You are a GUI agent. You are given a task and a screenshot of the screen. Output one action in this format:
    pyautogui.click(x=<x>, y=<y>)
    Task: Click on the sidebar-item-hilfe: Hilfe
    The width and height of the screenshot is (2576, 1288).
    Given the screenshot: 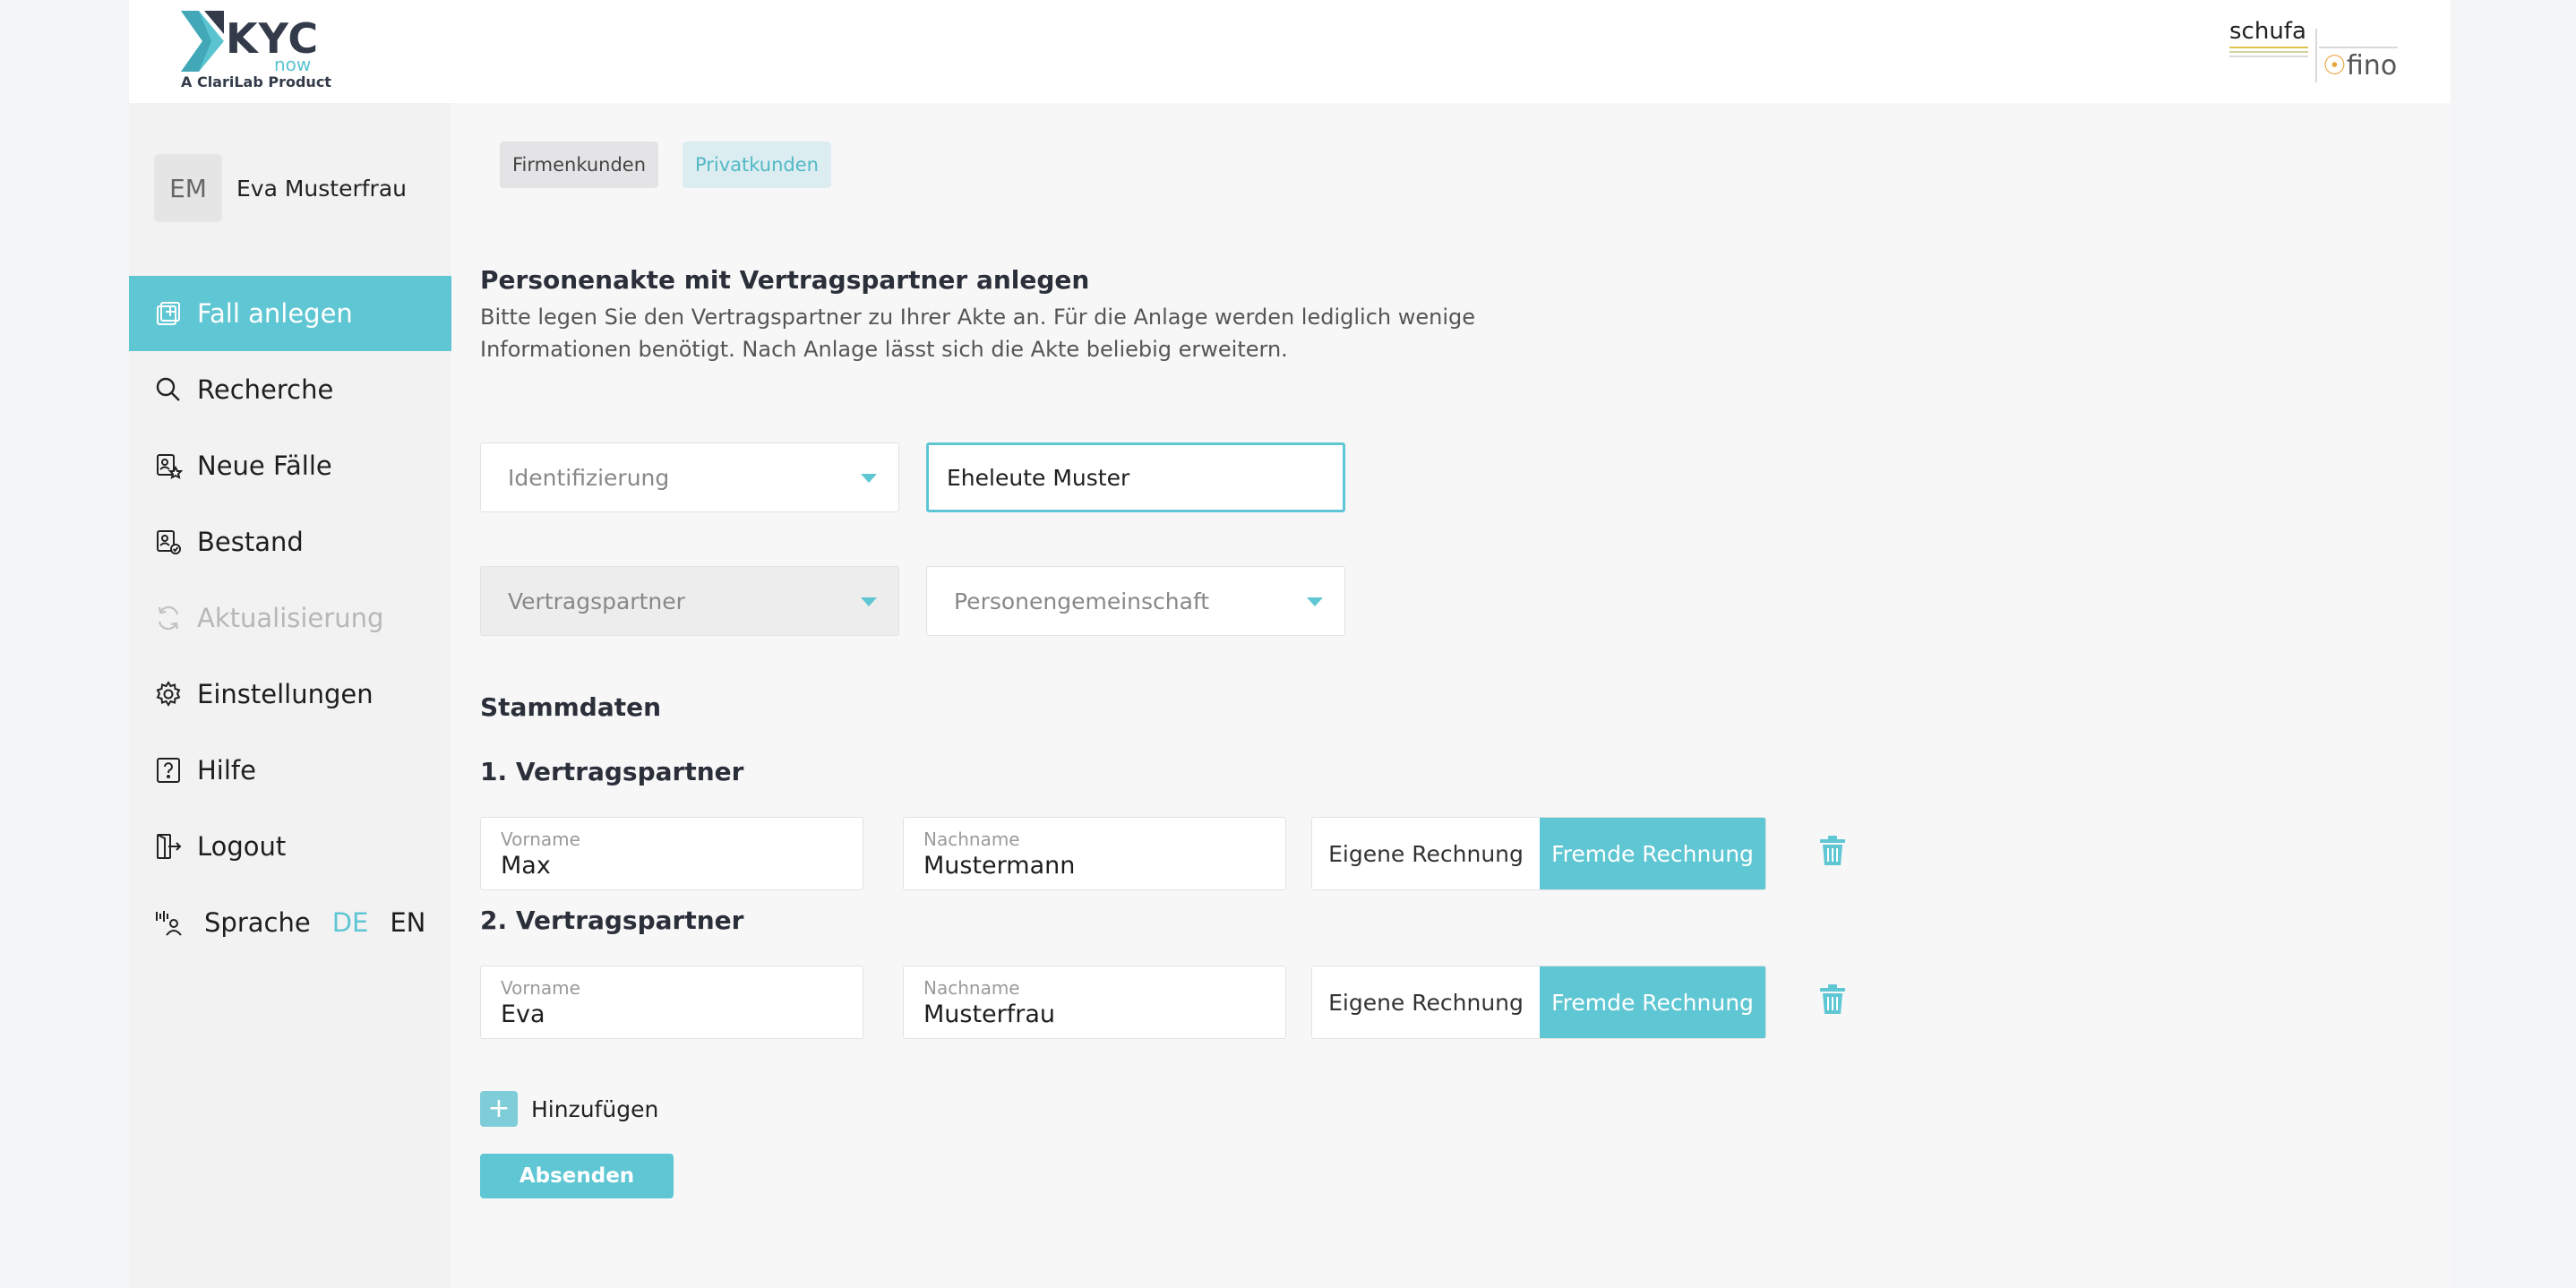 What is the action you would take?
    pyautogui.click(x=290, y=770)
    